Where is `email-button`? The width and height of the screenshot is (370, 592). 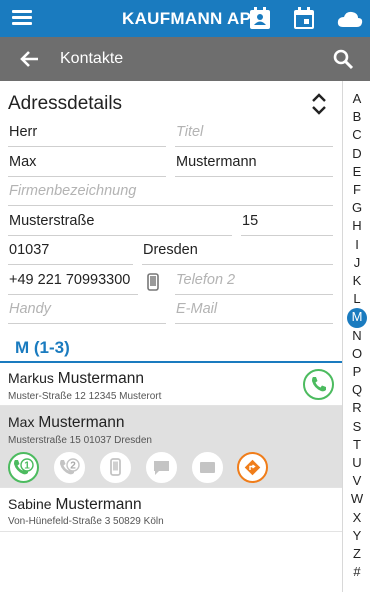
email-button is located at coordinates (207, 467).